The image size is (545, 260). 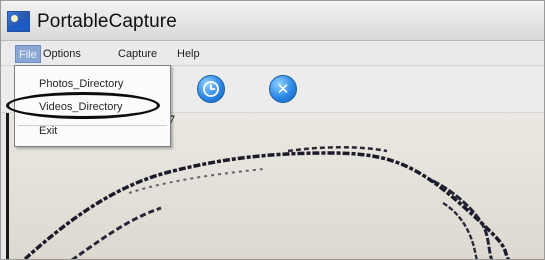 What do you see at coordinates (38, 131) in the screenshot?
I see `menu-item-exit: Exit` at bounding box center [38, 131].